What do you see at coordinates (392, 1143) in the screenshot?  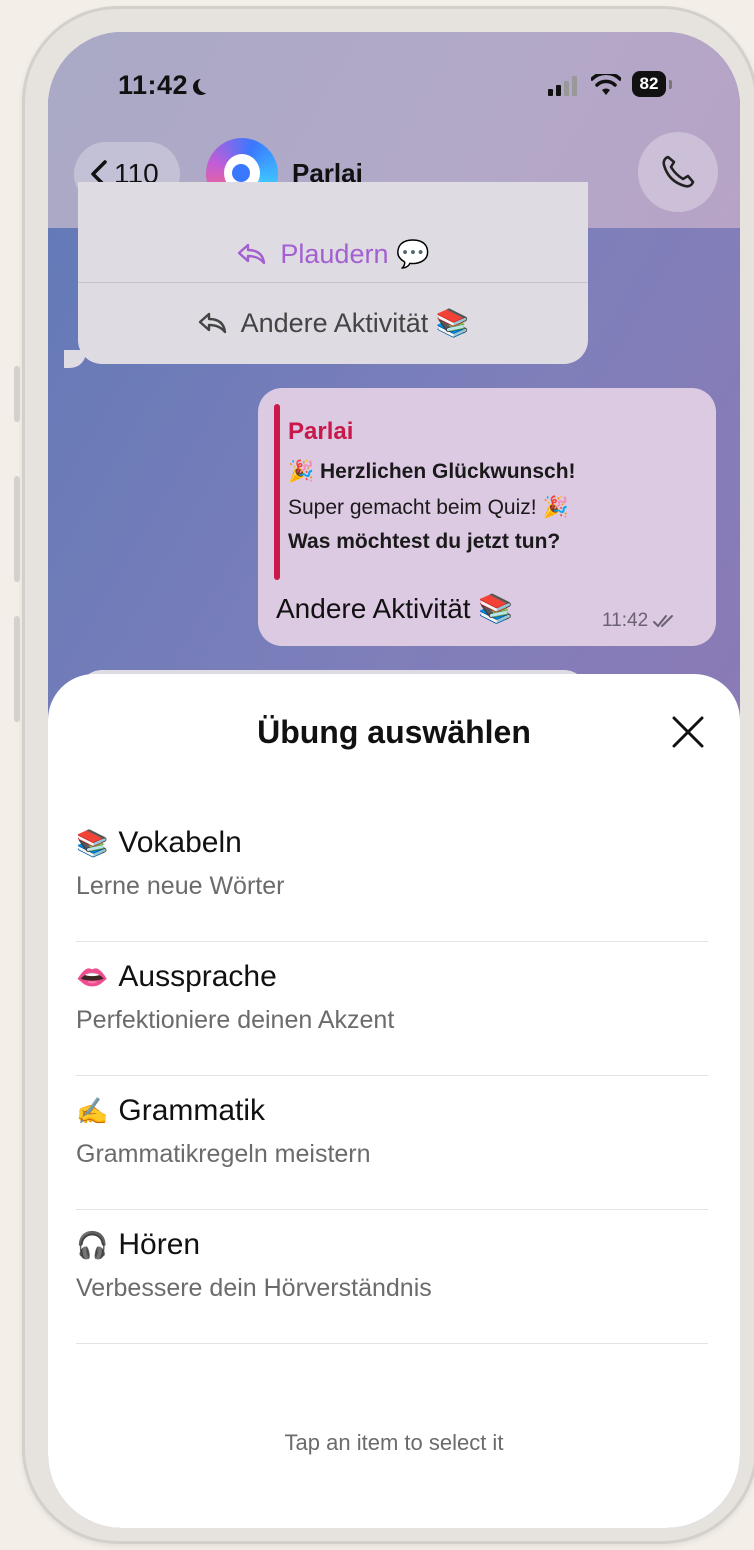 I see `option-grammatik: ✍️ Grammatik Grammatikregeln meistern` at bounding box center [392, 1143].